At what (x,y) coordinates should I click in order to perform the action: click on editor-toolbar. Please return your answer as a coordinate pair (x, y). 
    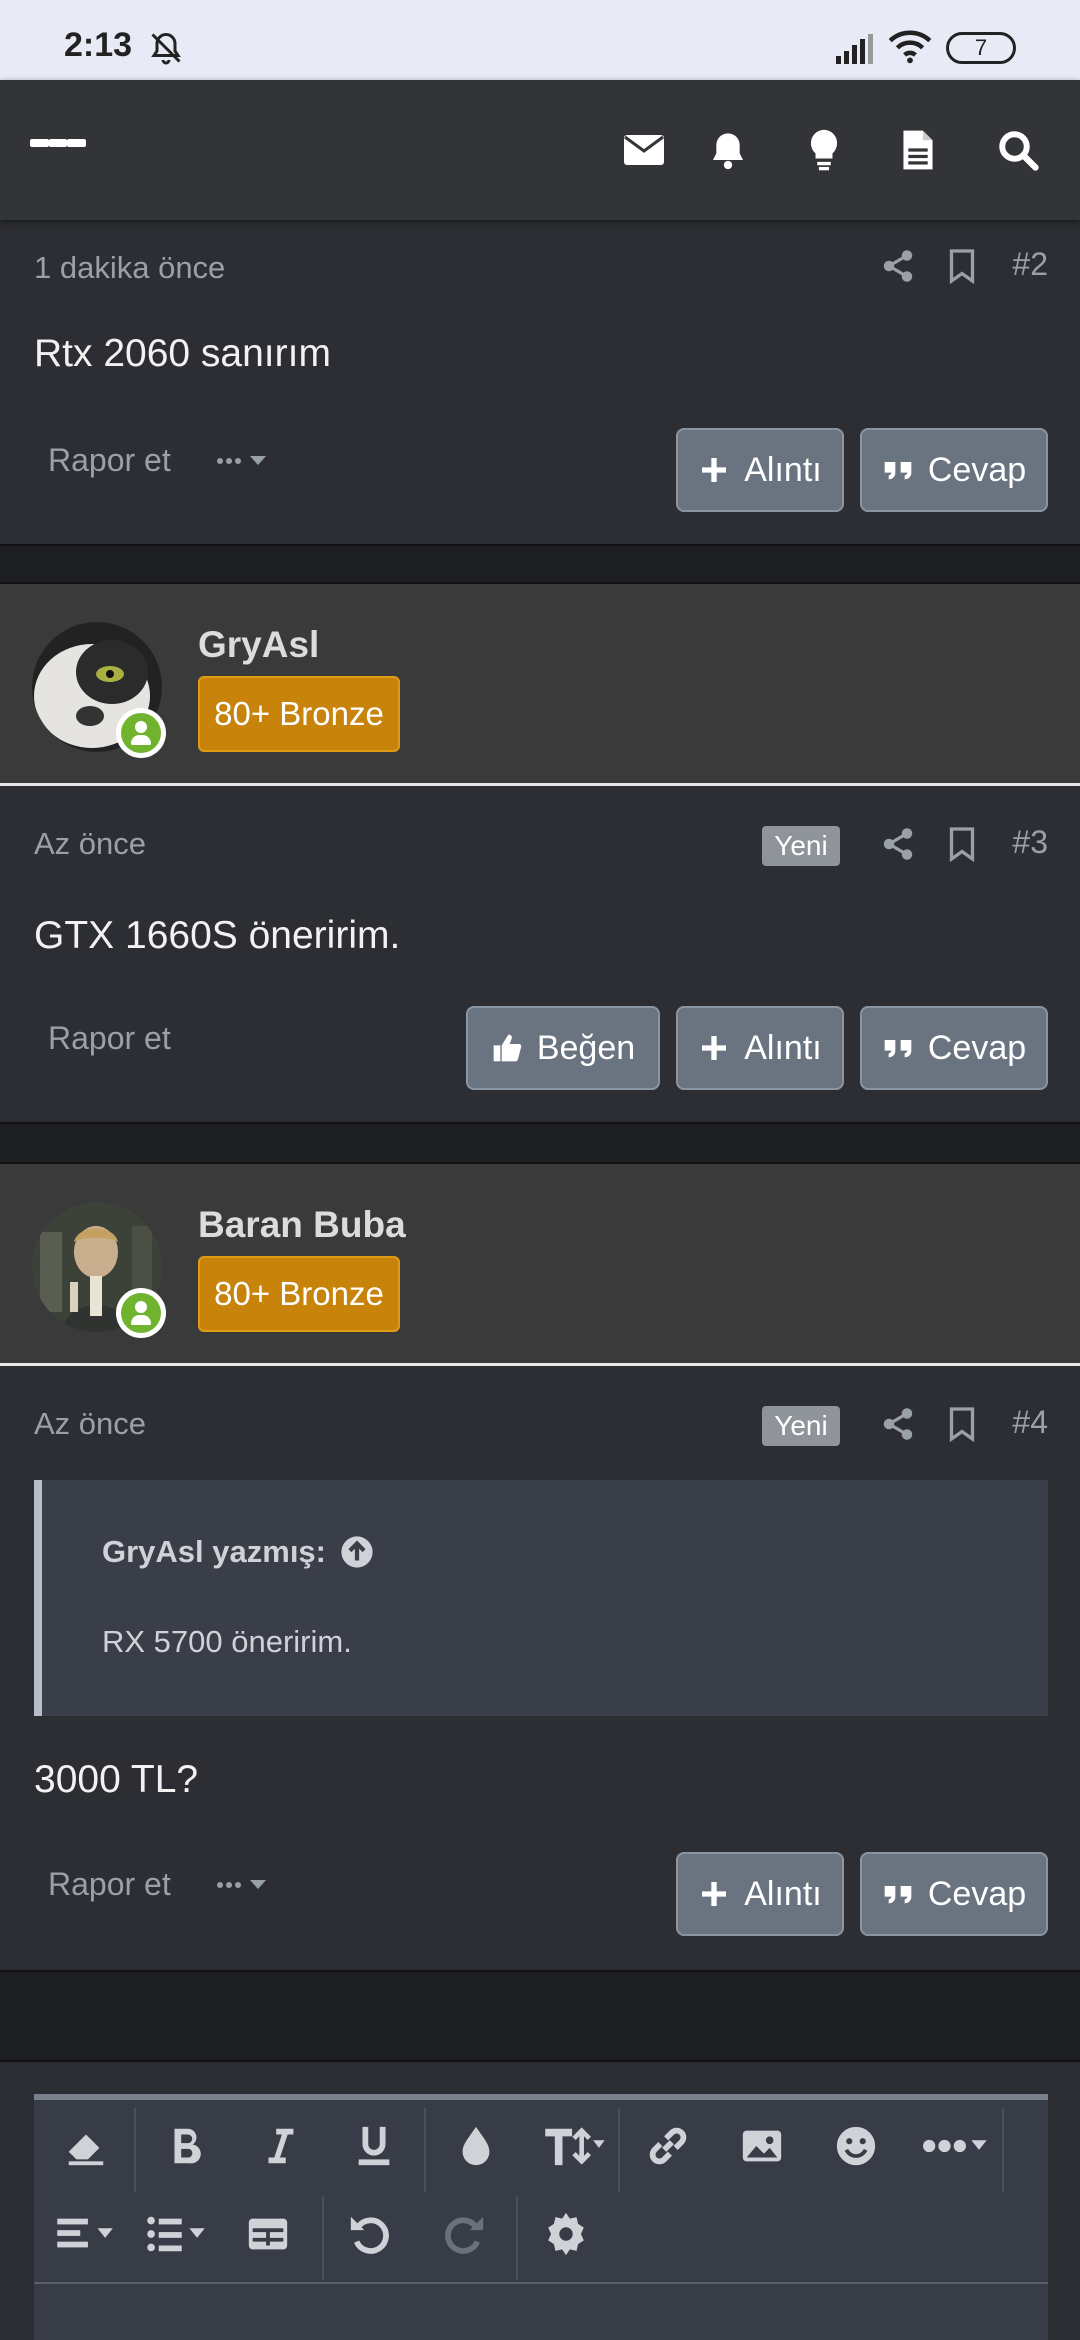
    Looking at the image, I should click on (541, 2217).